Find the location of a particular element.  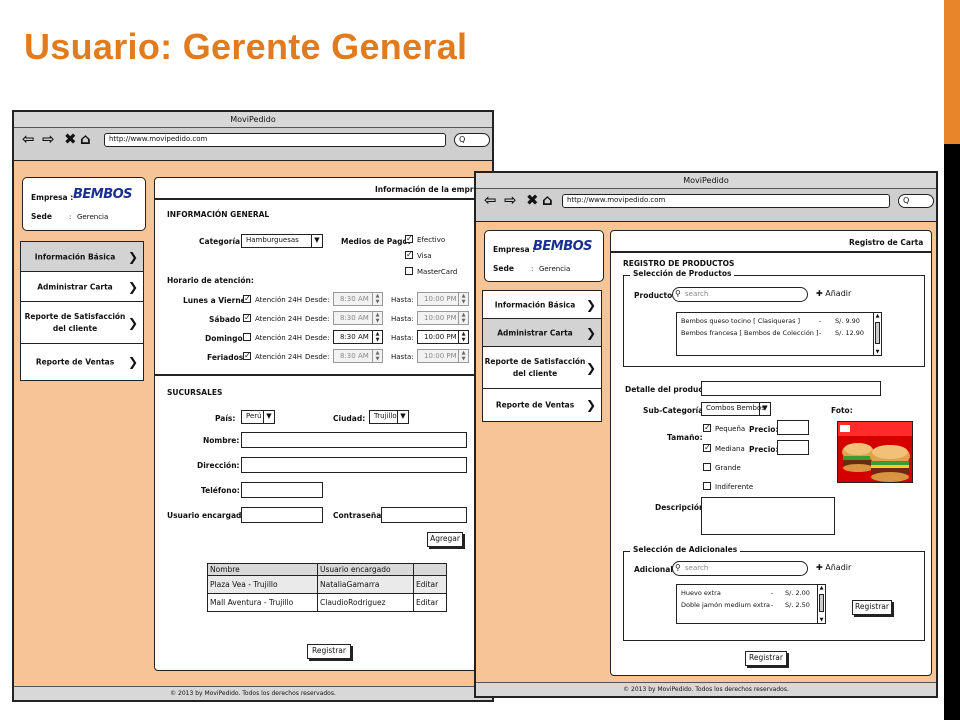

list-item: Bembos francesa [ Bembos de Colección ] is located at coordinates (750, 333).